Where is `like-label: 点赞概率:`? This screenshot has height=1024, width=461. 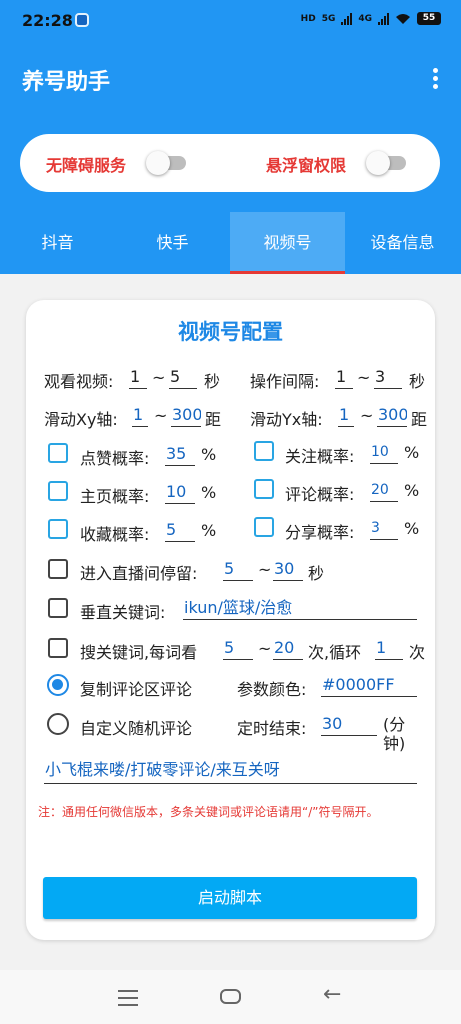 like-label: 点赞概率: is located at coordinates (115, 458).